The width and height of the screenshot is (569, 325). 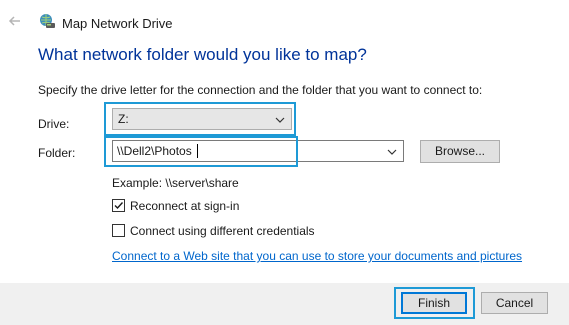 I want to click on different-credentials-checkbox, so click(x=118, y=230).